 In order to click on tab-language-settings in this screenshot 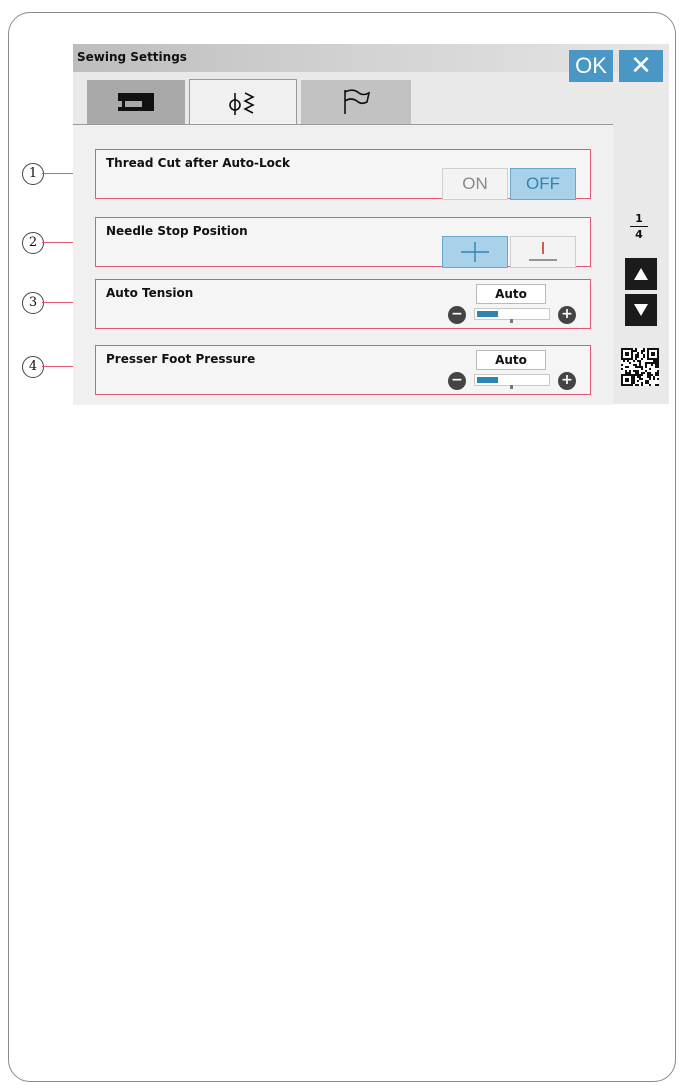, I will do `click(356, 102)`.